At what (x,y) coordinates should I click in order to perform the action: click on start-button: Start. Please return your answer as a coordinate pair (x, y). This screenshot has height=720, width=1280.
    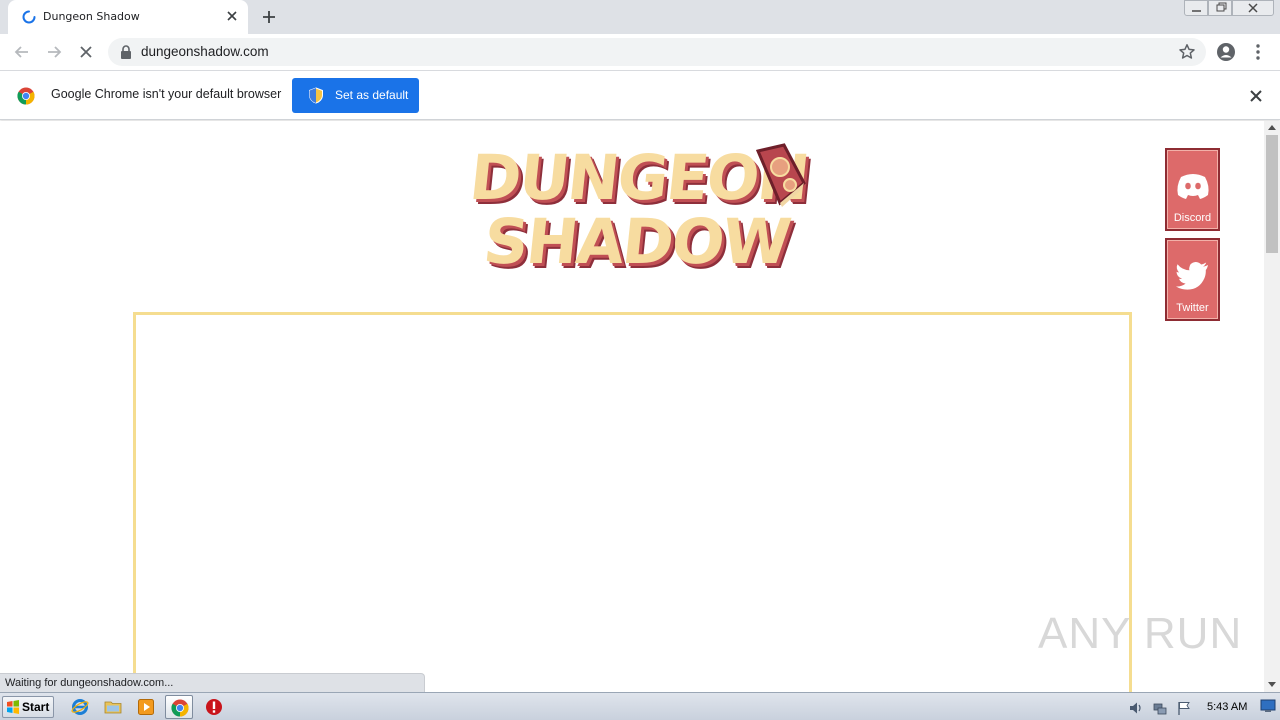
    Looking at the image, I should click on (28, 707).